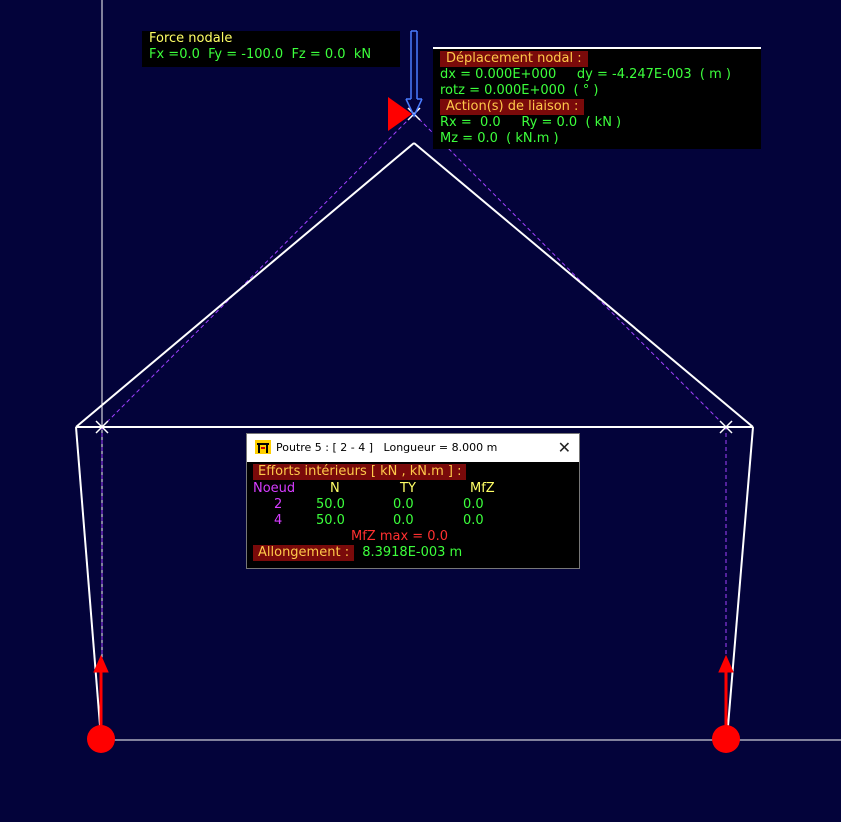 The height and width of the screenshot is (822, 841). Describe the element at coordinates (412, 552) in the screenshot. I see `elongation-value: 8.3918E-003 m` at that location.